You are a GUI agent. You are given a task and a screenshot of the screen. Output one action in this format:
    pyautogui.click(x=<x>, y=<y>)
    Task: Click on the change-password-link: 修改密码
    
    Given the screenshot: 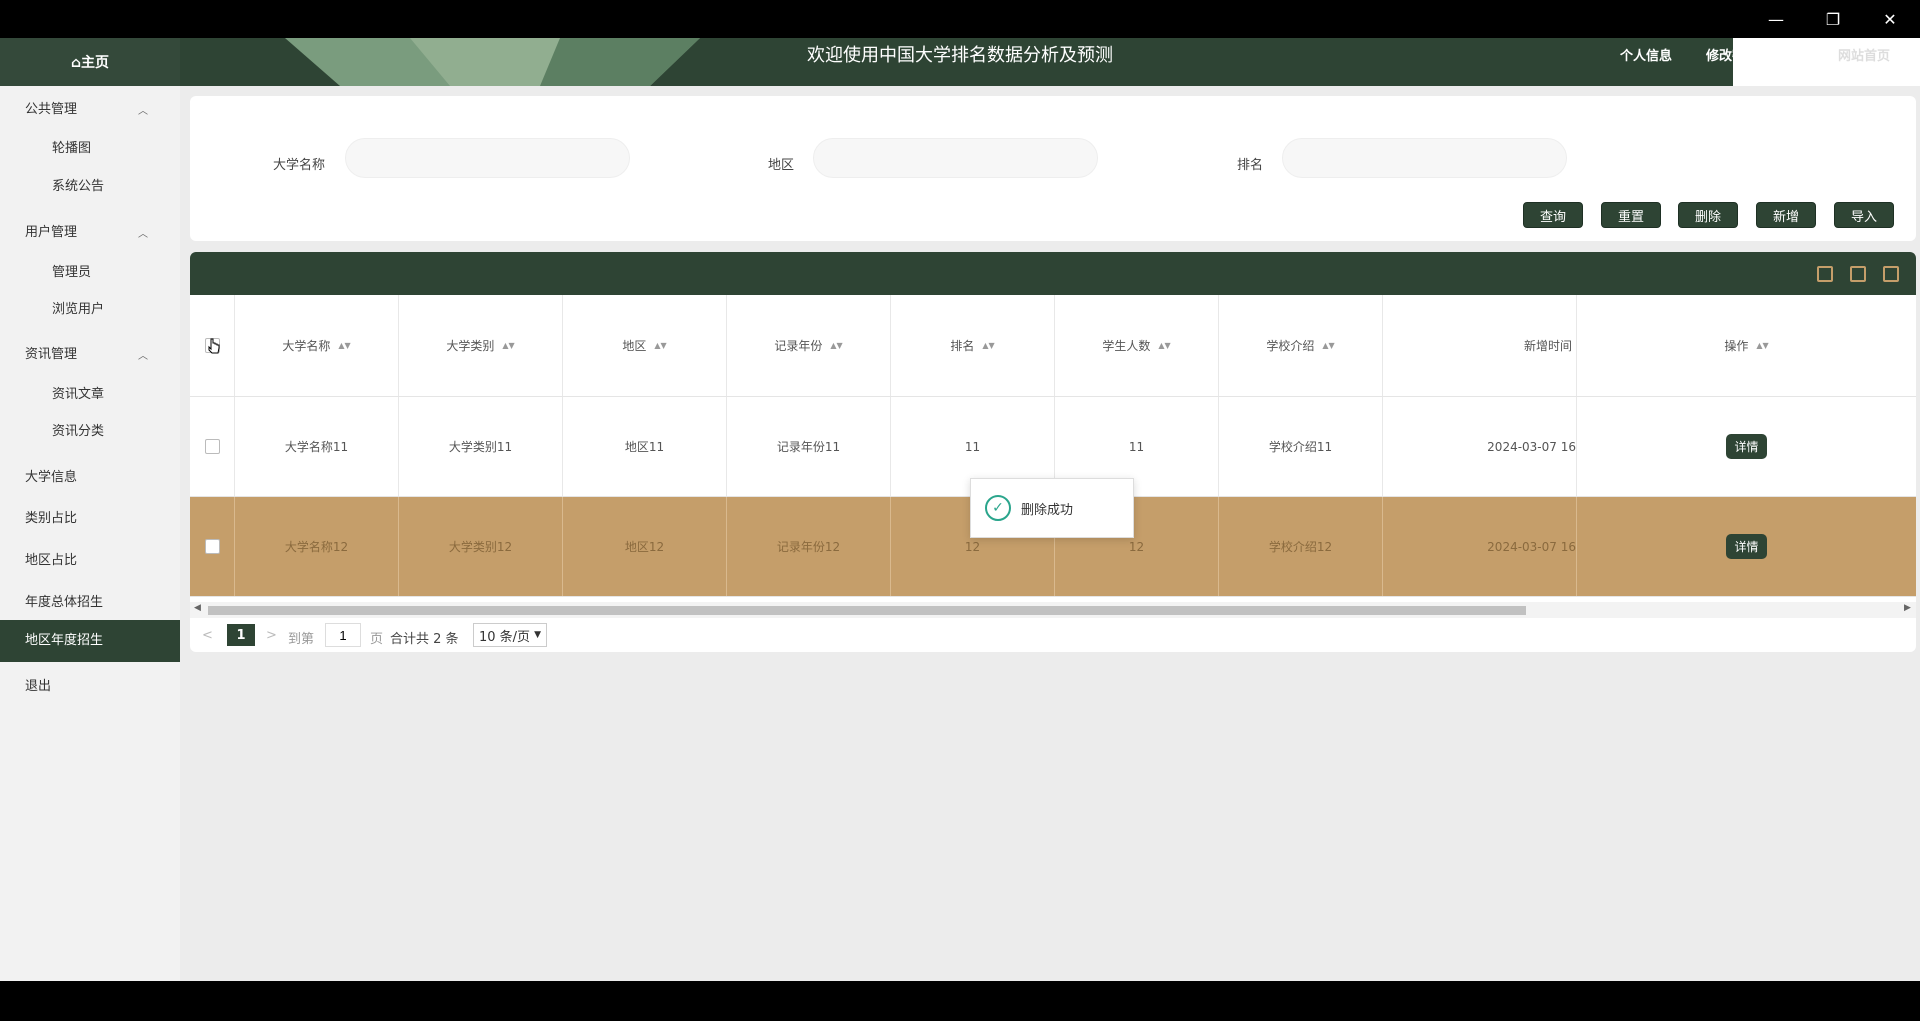 What is the action you would take?
    pyautogui.click(x=1732, y=57)
    